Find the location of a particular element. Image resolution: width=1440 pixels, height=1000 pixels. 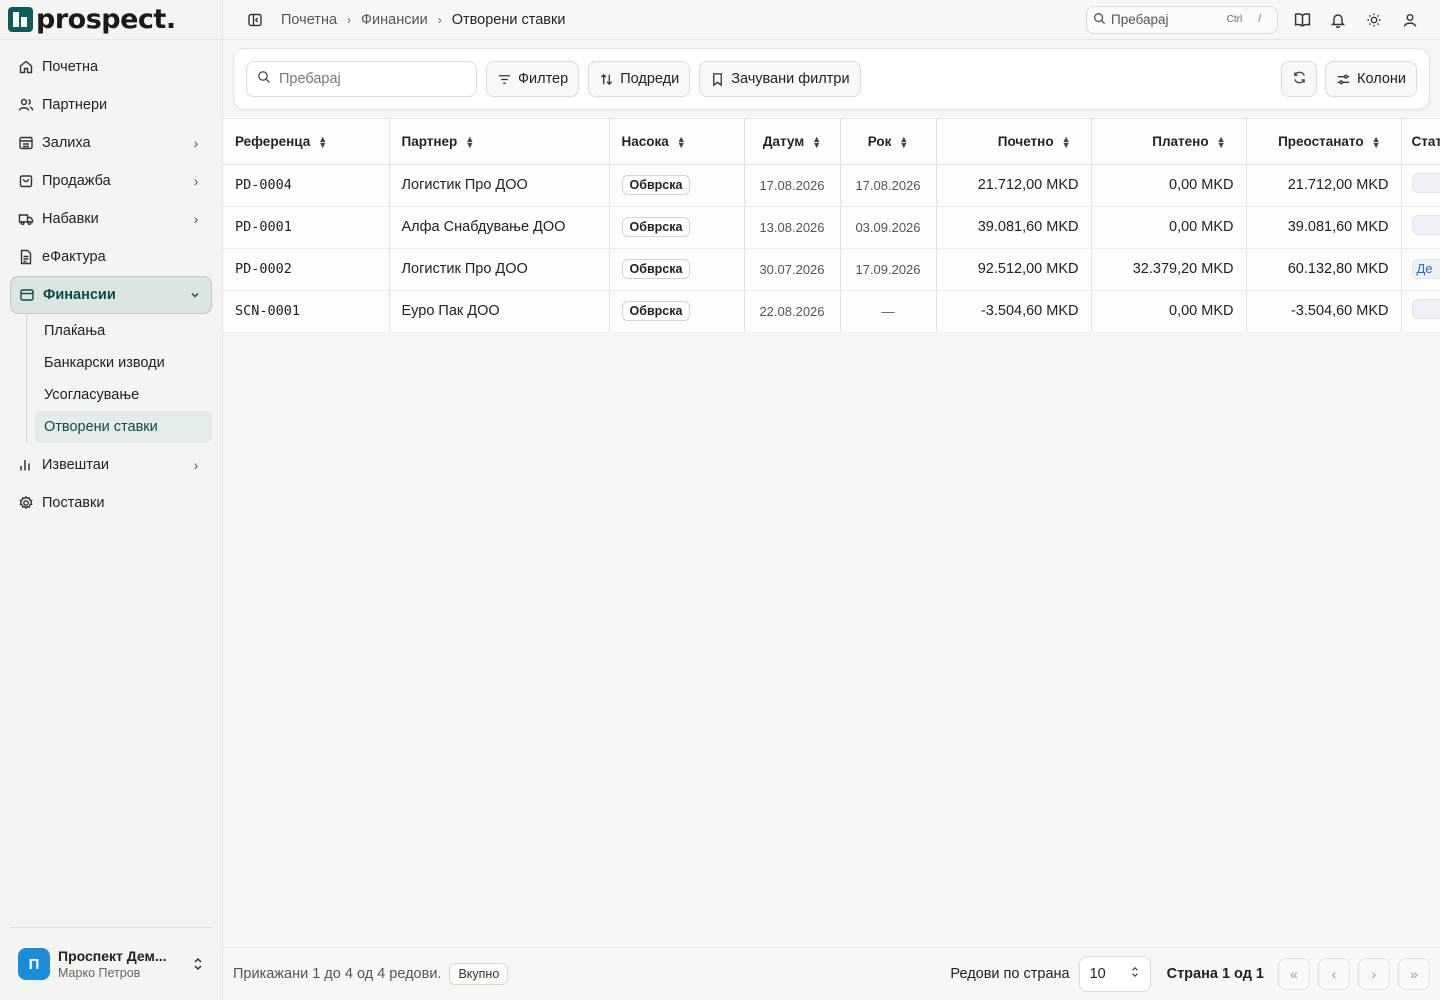

sidebar-item-label: Почетна is located at coordinates (70, 67).